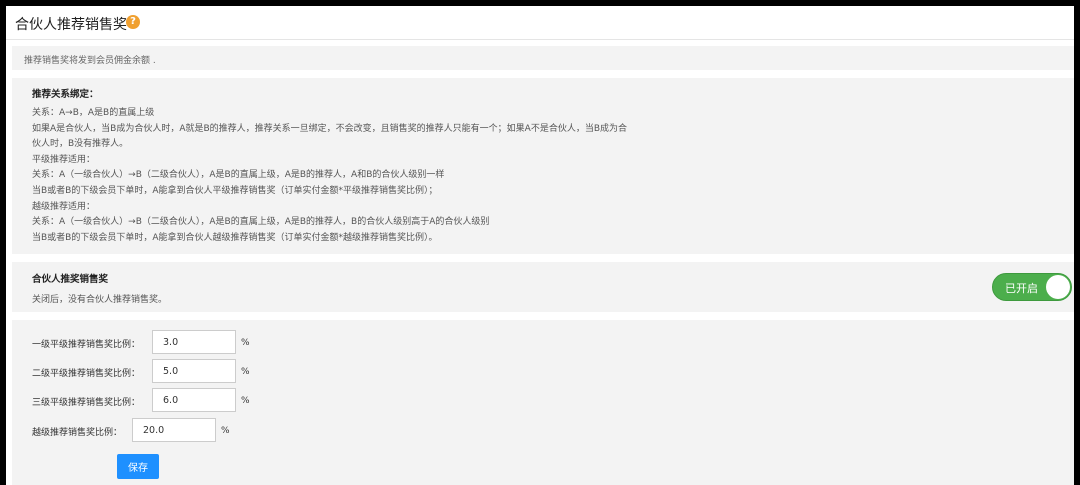 The width and height of the screenshot is (1080, 485). What do you see at coordinates (543, 58) in the screenshot?
I see `notice-text: 推荐销售奖将发到会员佣金余额 .` at bounding box center [543, 58].